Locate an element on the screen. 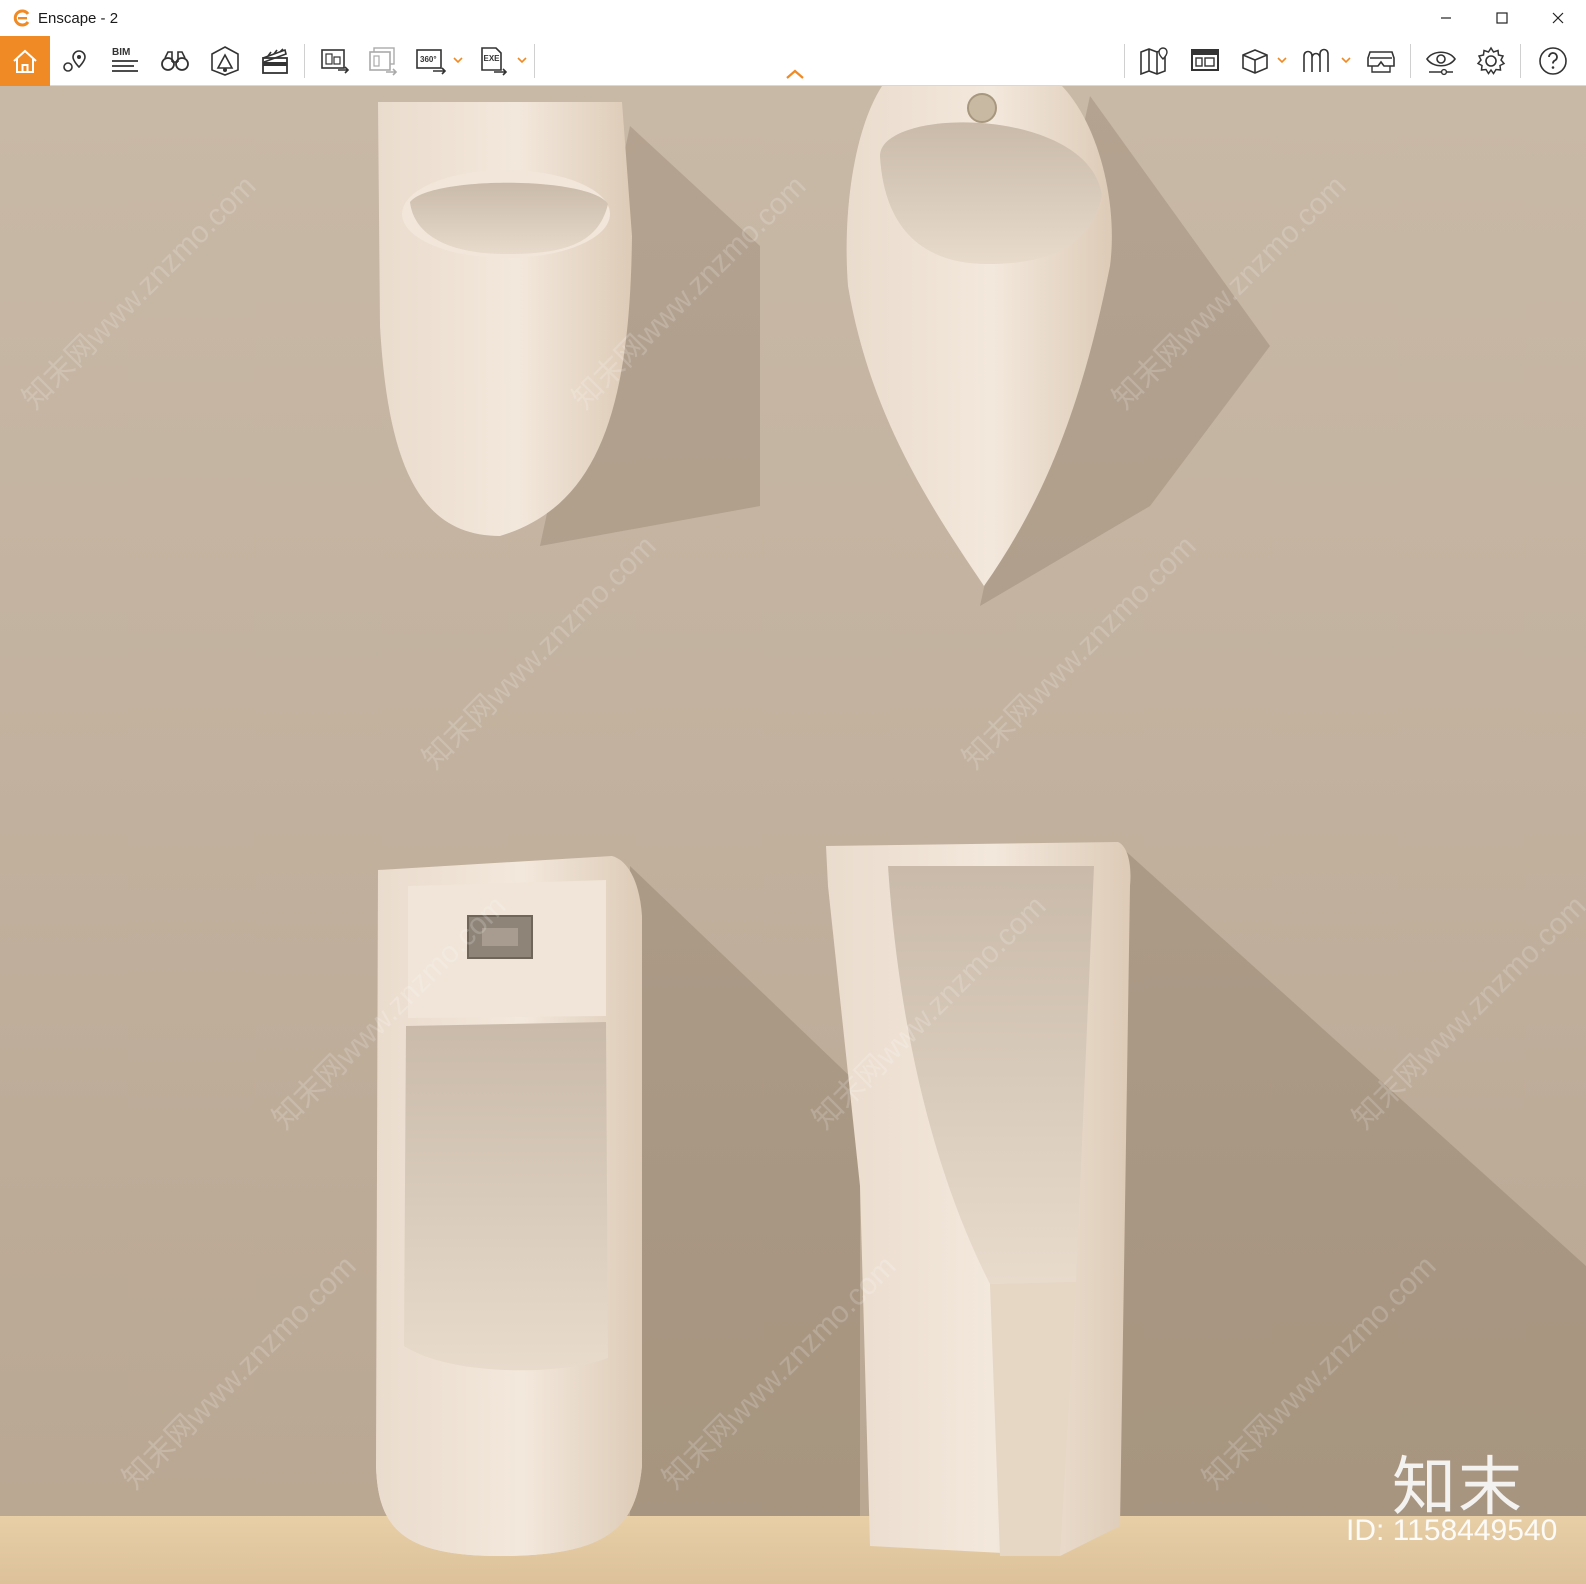 This screenshot has height=1584, width=1586. vr-headset-icon is located at coordinates (1381, 62).